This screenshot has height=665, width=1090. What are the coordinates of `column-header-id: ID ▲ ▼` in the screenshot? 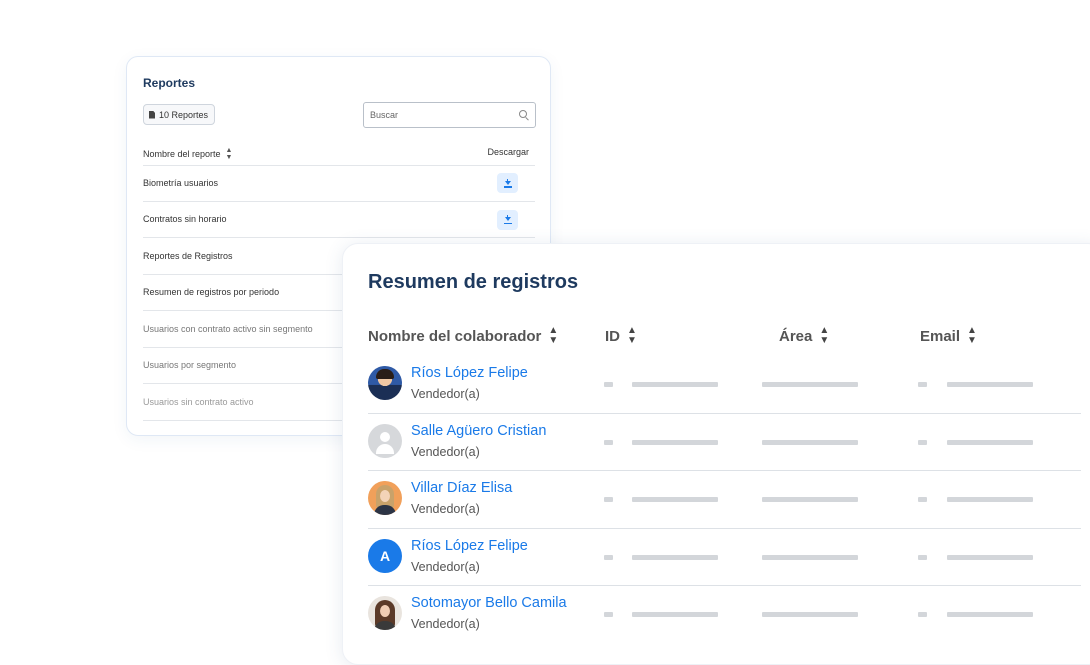 It's located at (621, 336).